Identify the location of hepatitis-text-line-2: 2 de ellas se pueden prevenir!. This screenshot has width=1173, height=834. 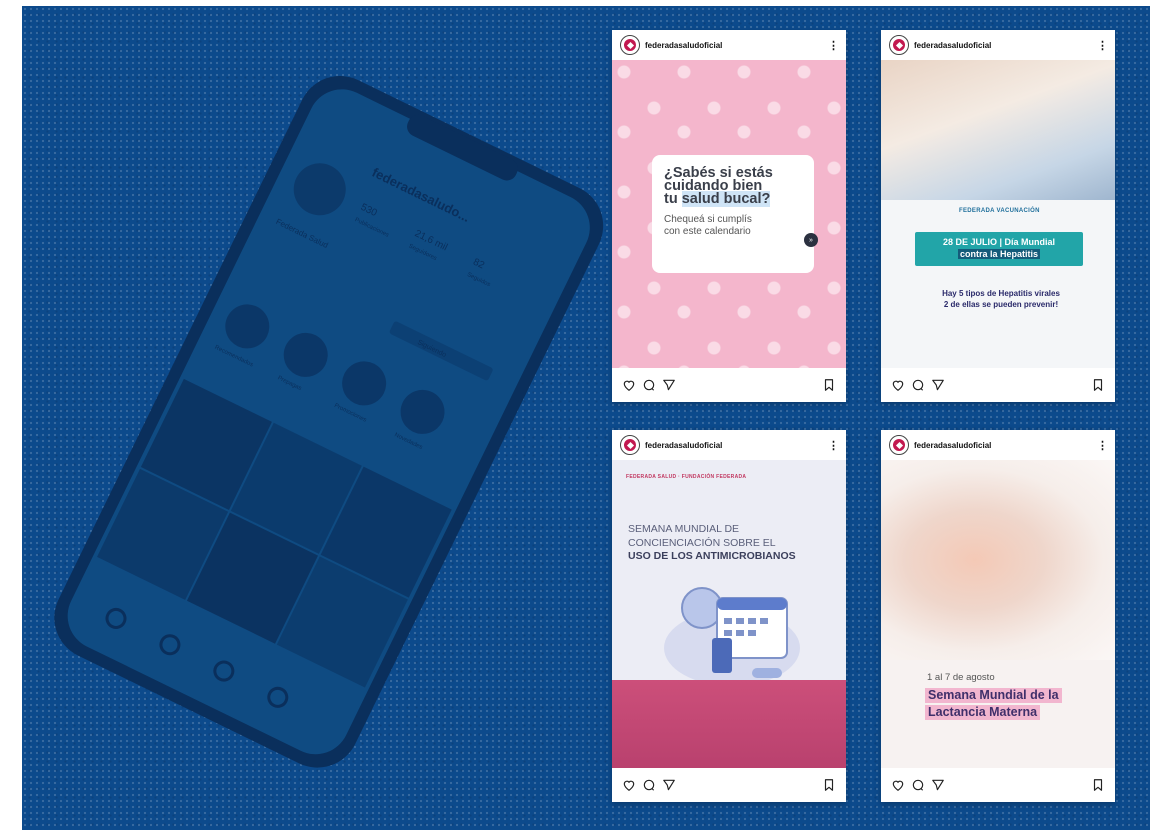
(1001, 304).